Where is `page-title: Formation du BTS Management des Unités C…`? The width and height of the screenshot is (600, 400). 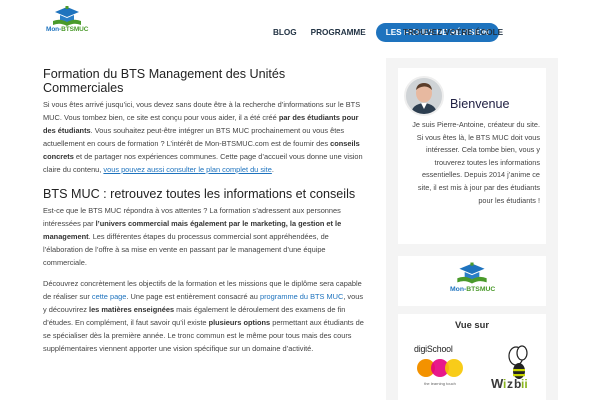
page-title: Formation du BTS Management des Unités C… is located at coordinates (164, 81).